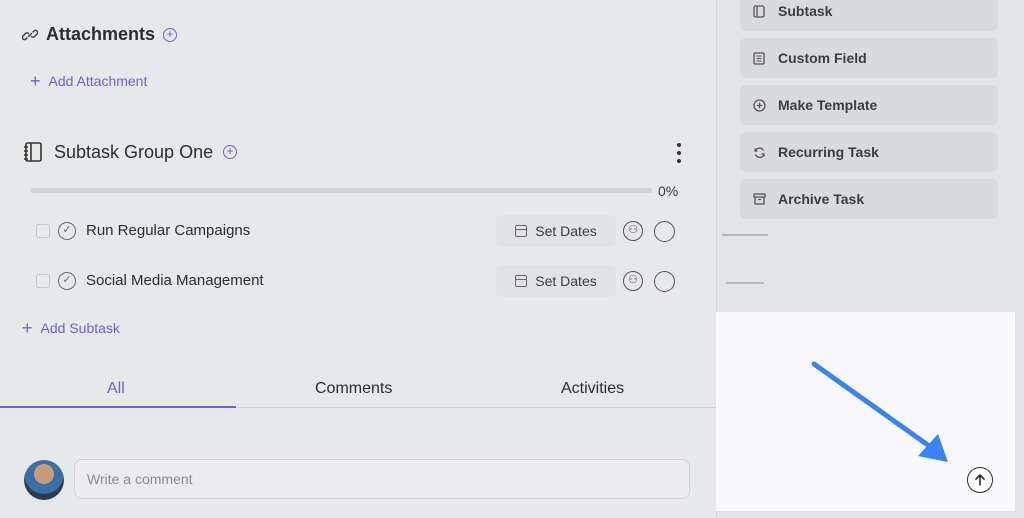  I want to click on menu-item-label: Recurring Task, so click(828, 152).